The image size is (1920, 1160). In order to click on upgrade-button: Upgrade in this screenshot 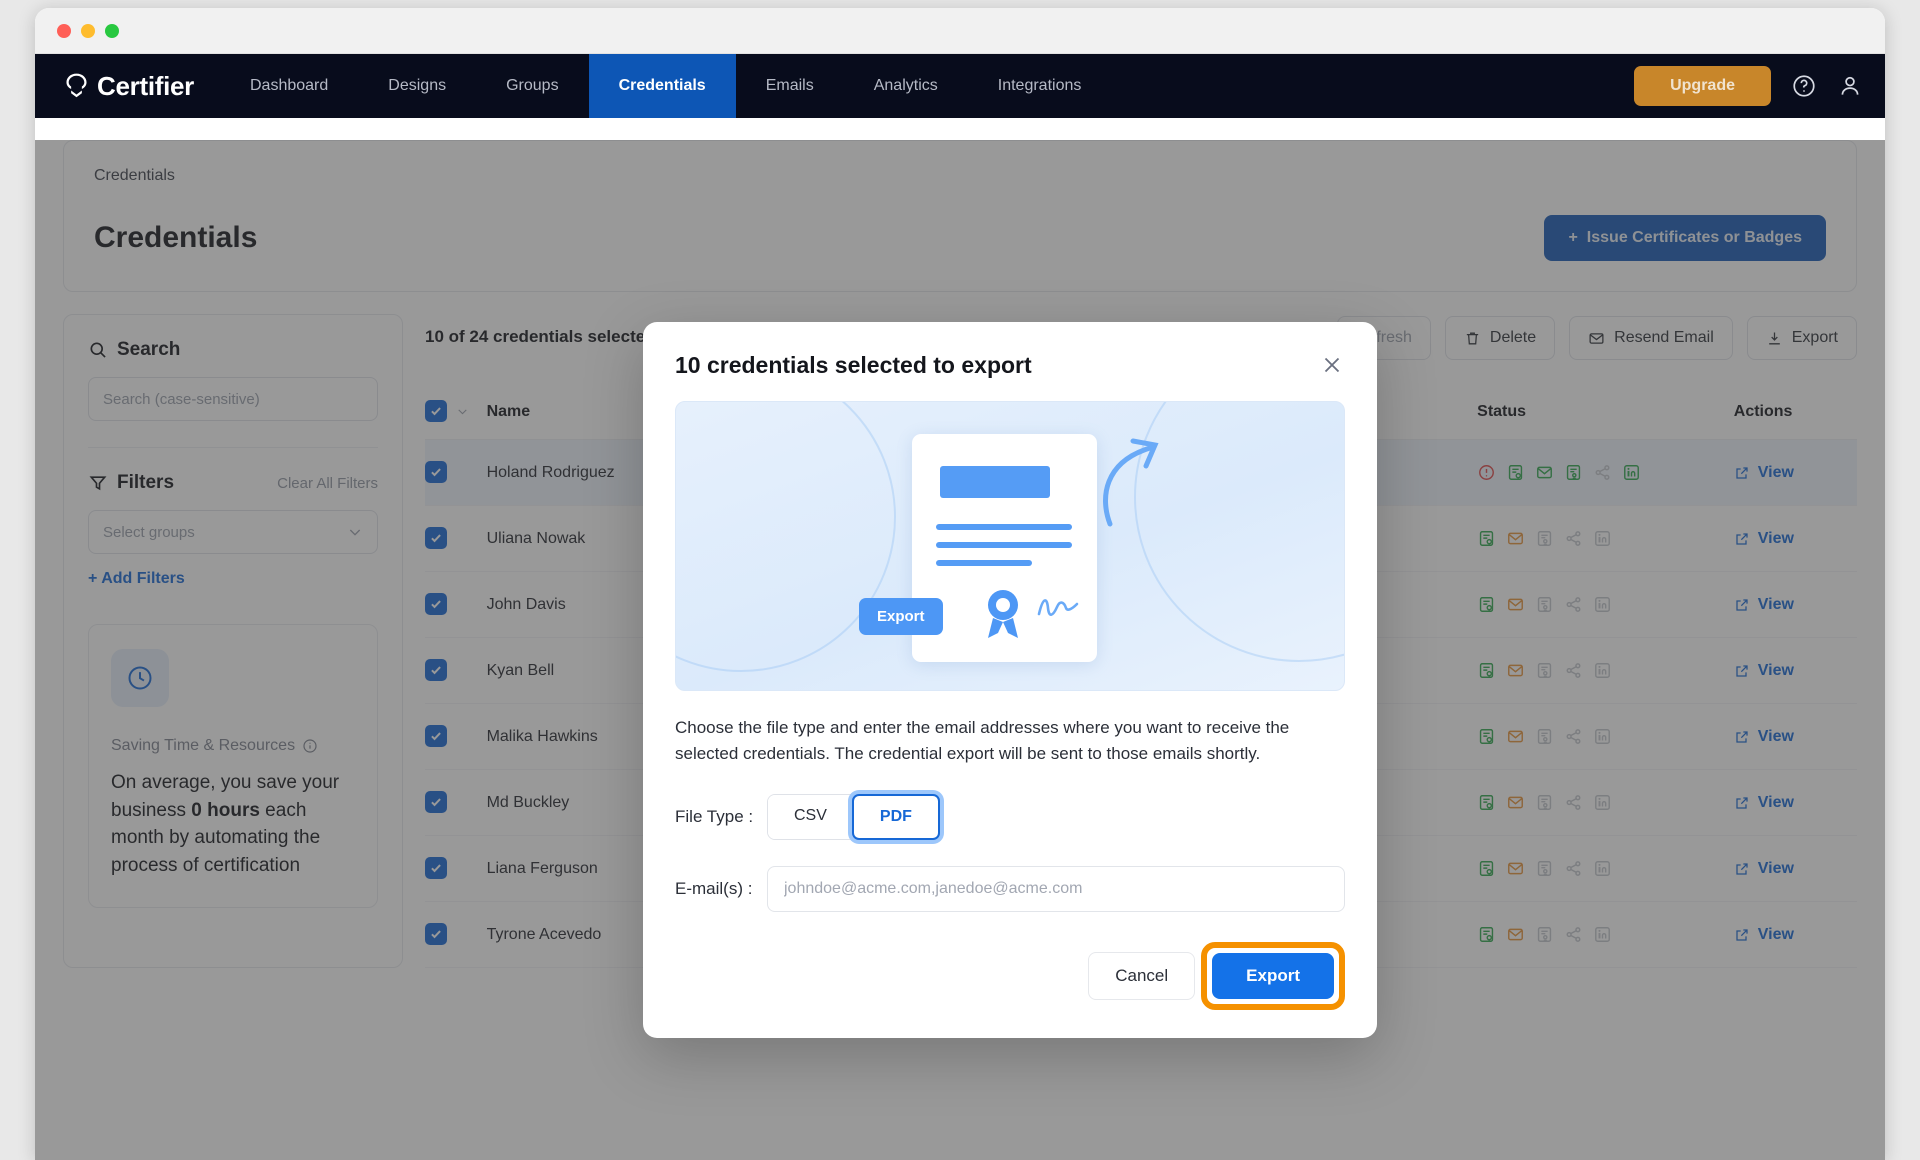, I will do `click(1702, 86)`.